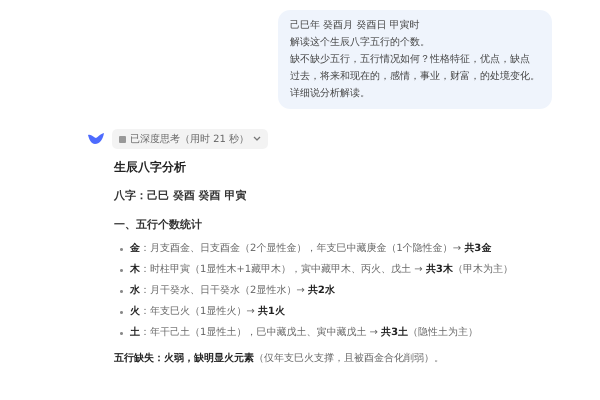 Image resolution: width=600 pixels, height=400 pixels. Describe the element at coordinates (158, 224) in the screenshot. I see `section-heading: 一、五行个数统计` at that location.